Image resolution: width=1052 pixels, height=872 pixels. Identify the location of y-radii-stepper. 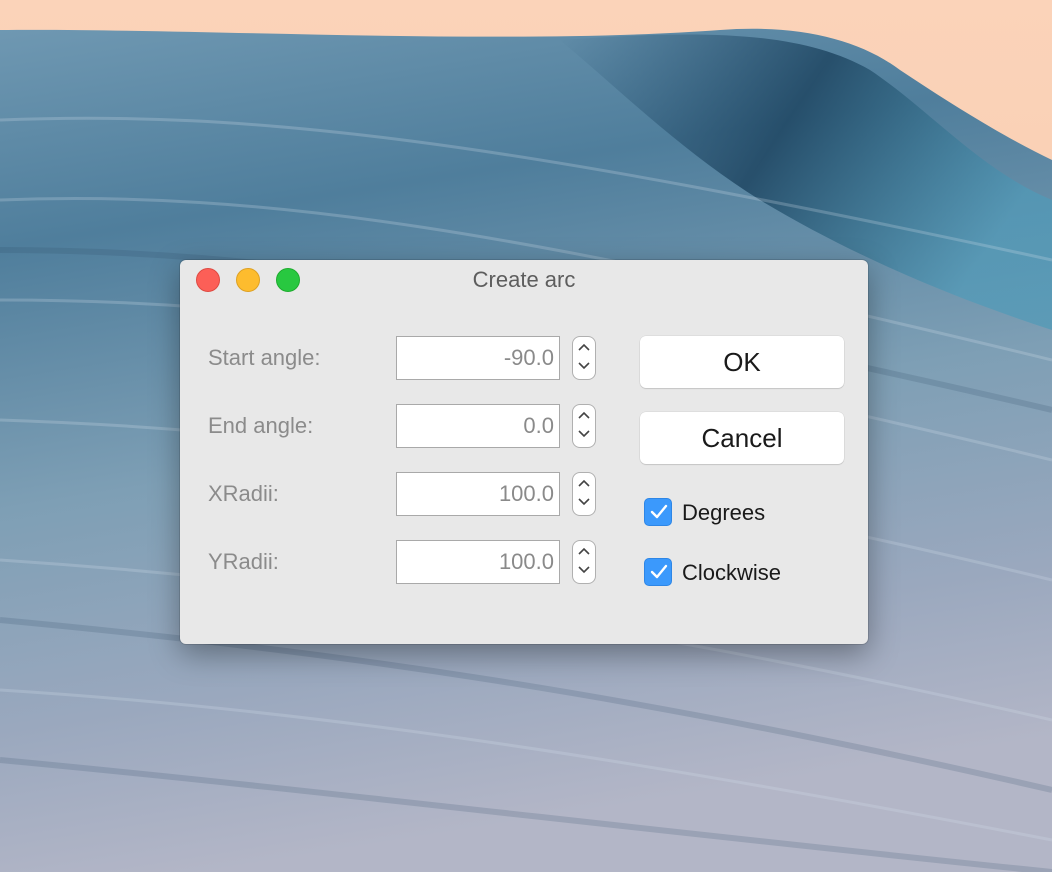
(584, 562).